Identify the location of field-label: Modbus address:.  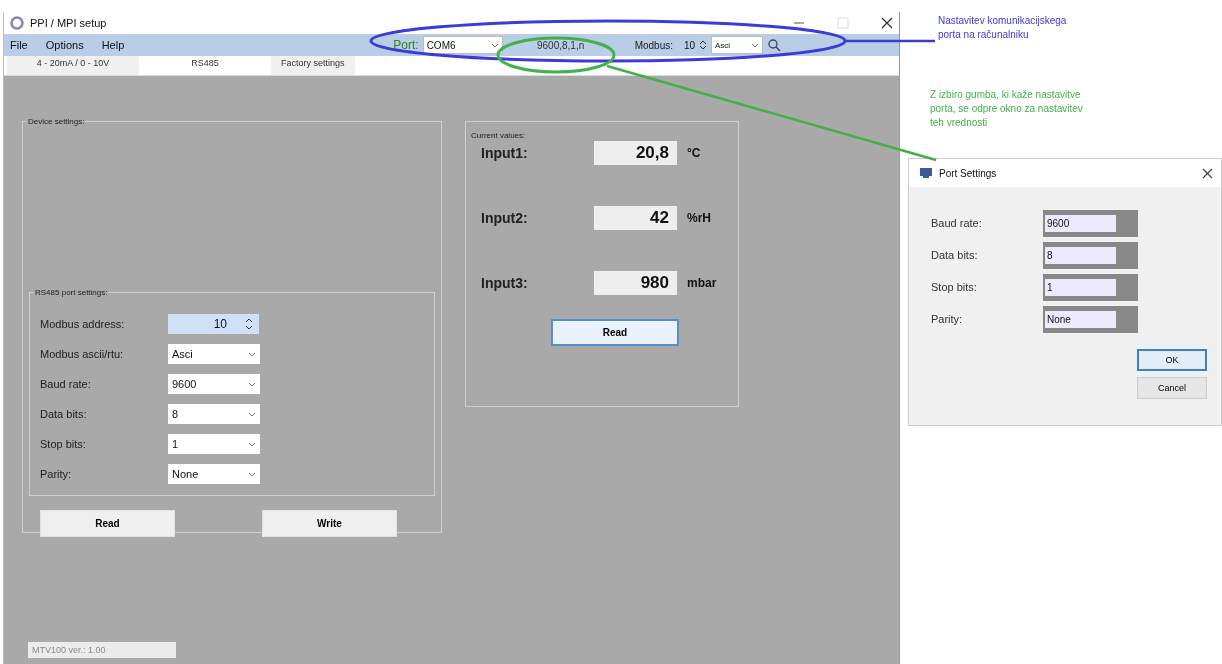
(83, 324).